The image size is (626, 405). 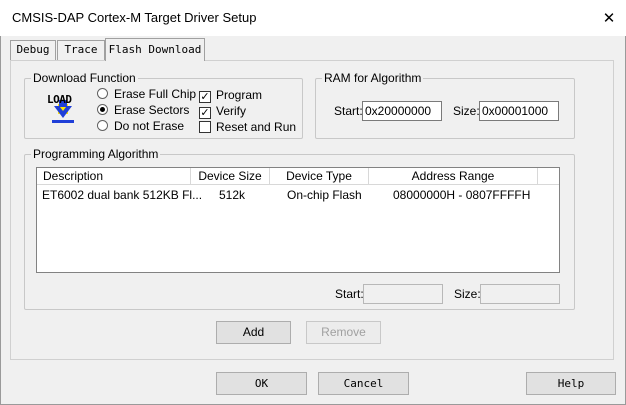 What do you see at coordinates (256, 127) in the screenshot?
I see `checkbox-reset-and-run-label: Reset and Run` at bounding box center [256, 127].